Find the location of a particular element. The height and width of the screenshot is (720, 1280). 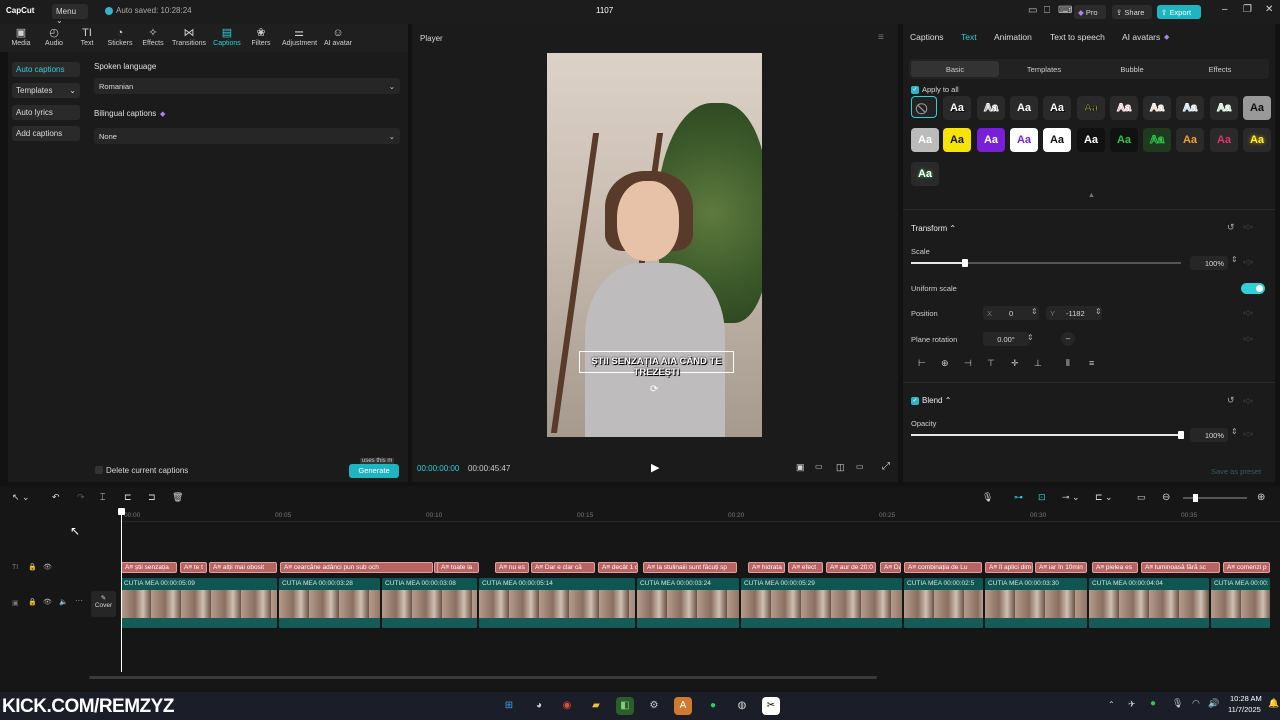

split-left-icon: ⊏ is located at coordinates (128, 497).